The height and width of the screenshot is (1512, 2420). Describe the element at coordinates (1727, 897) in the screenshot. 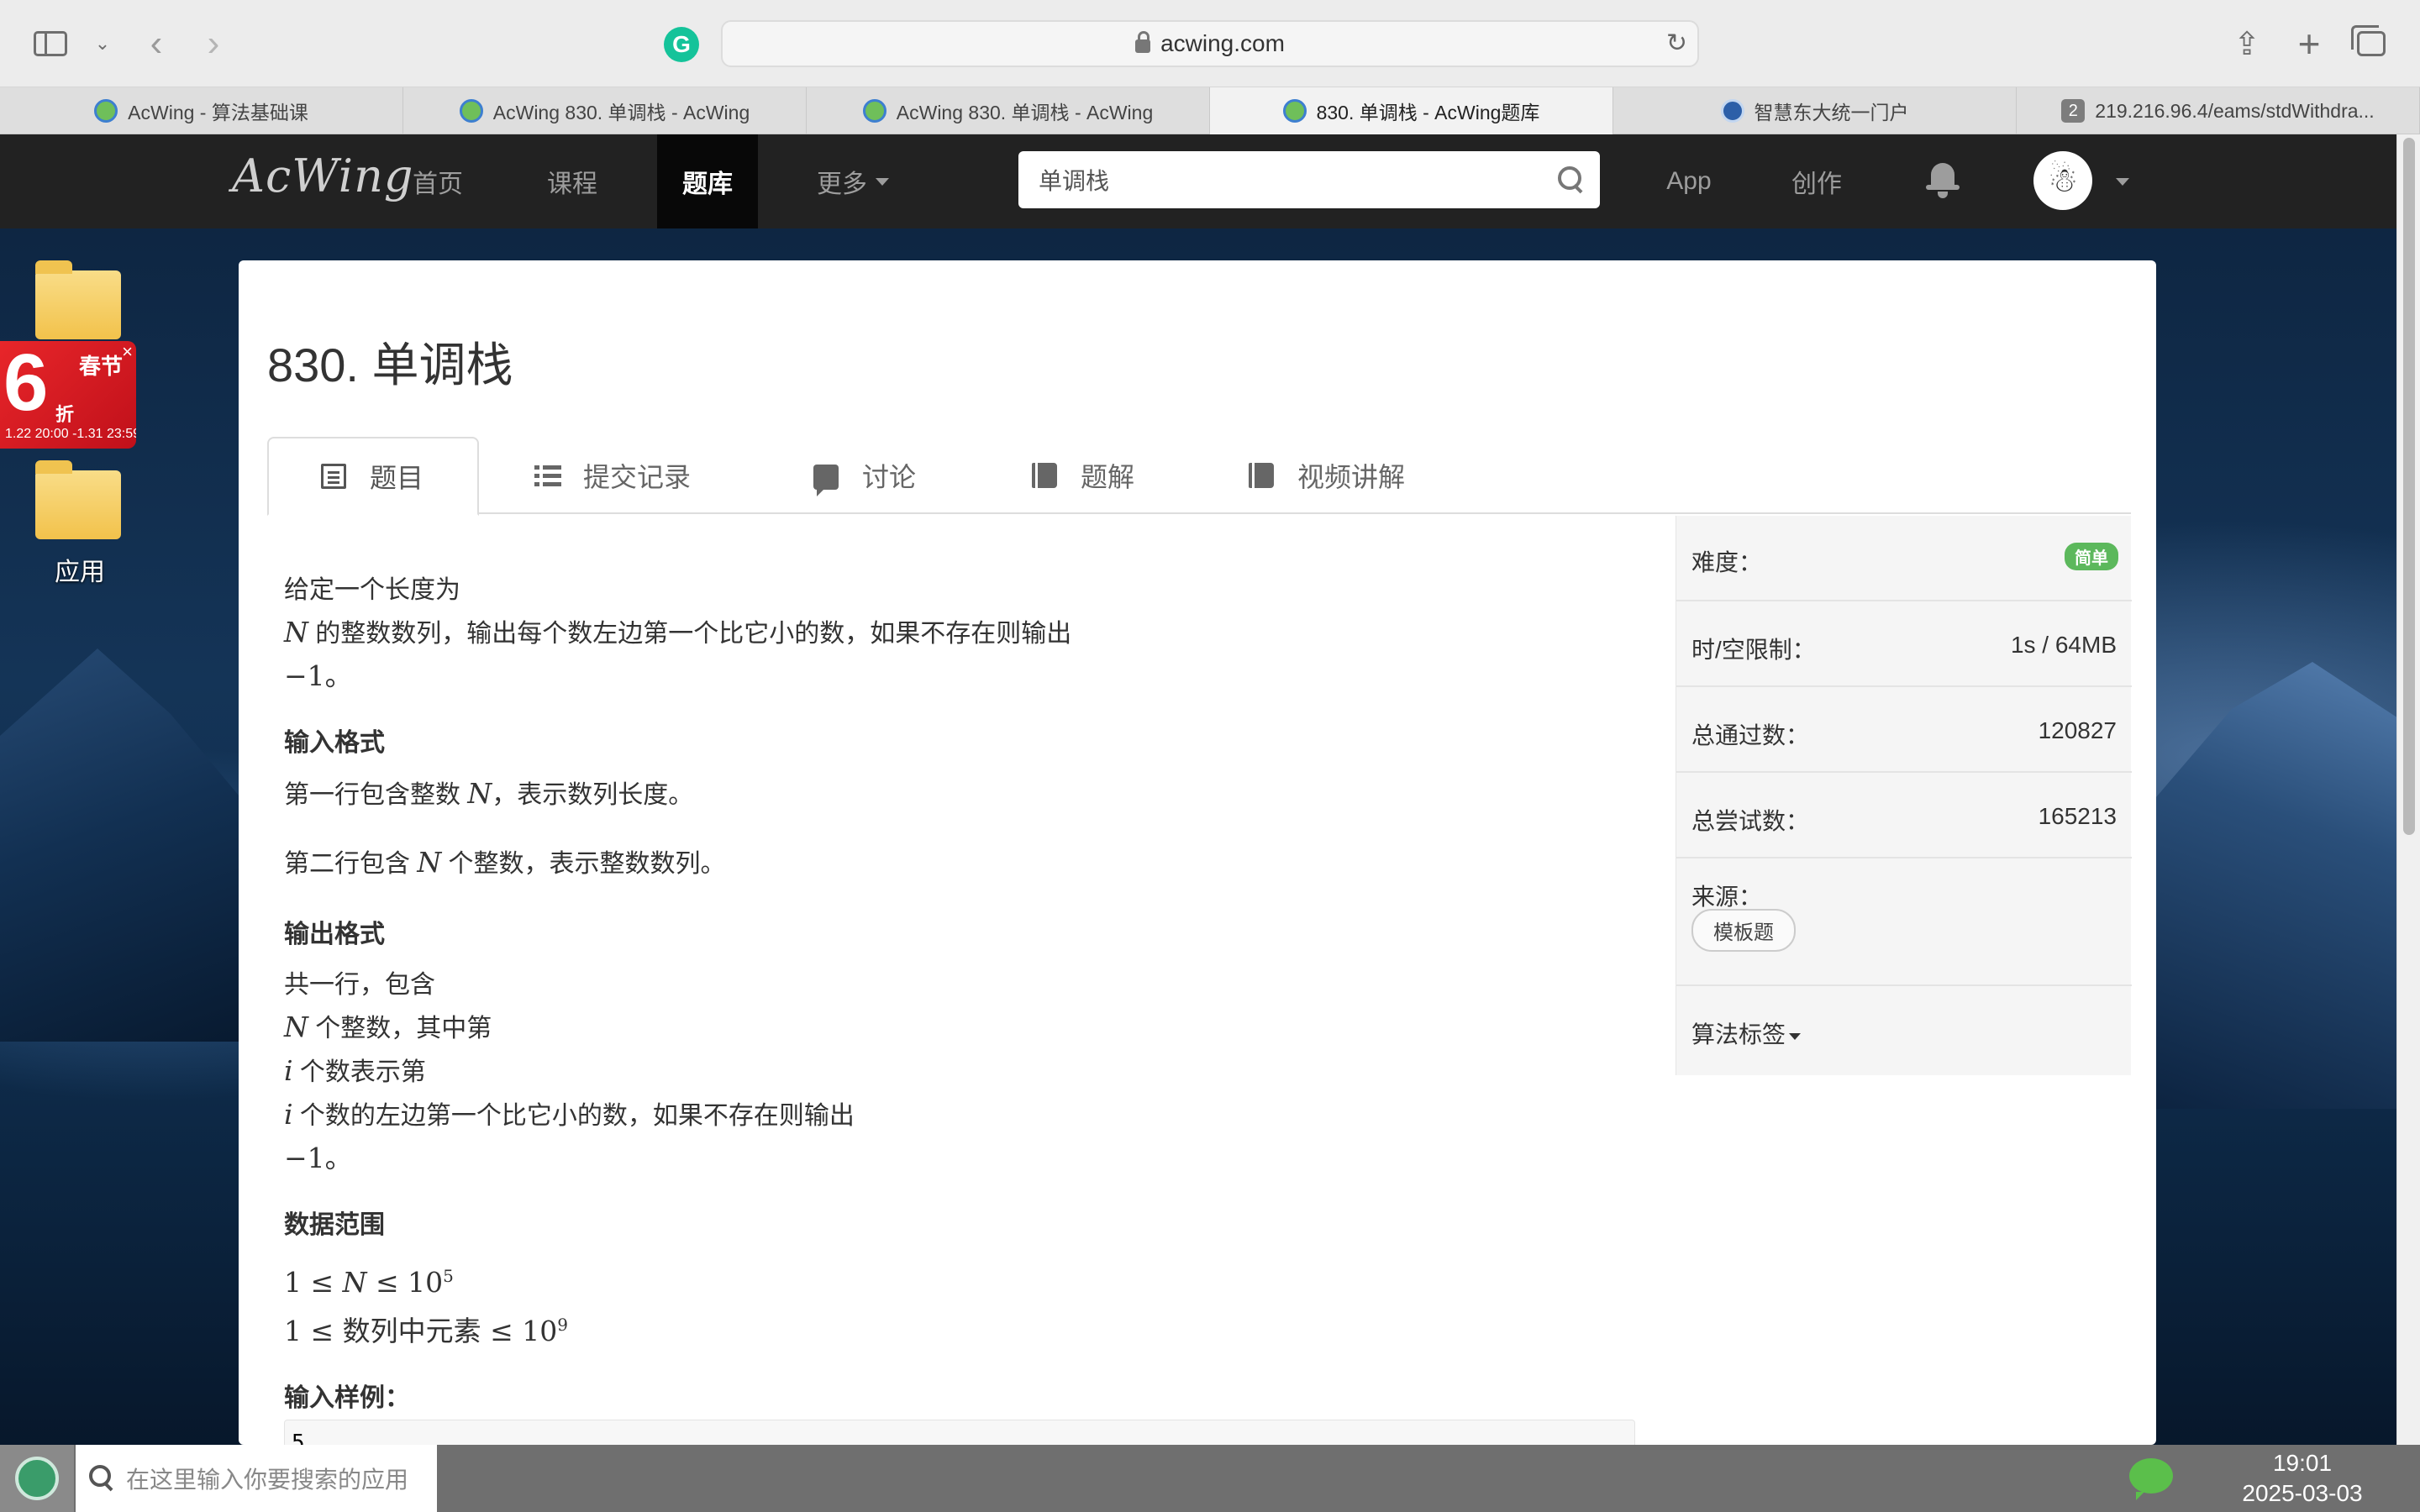

I see `info-key: 来源：` at that location.